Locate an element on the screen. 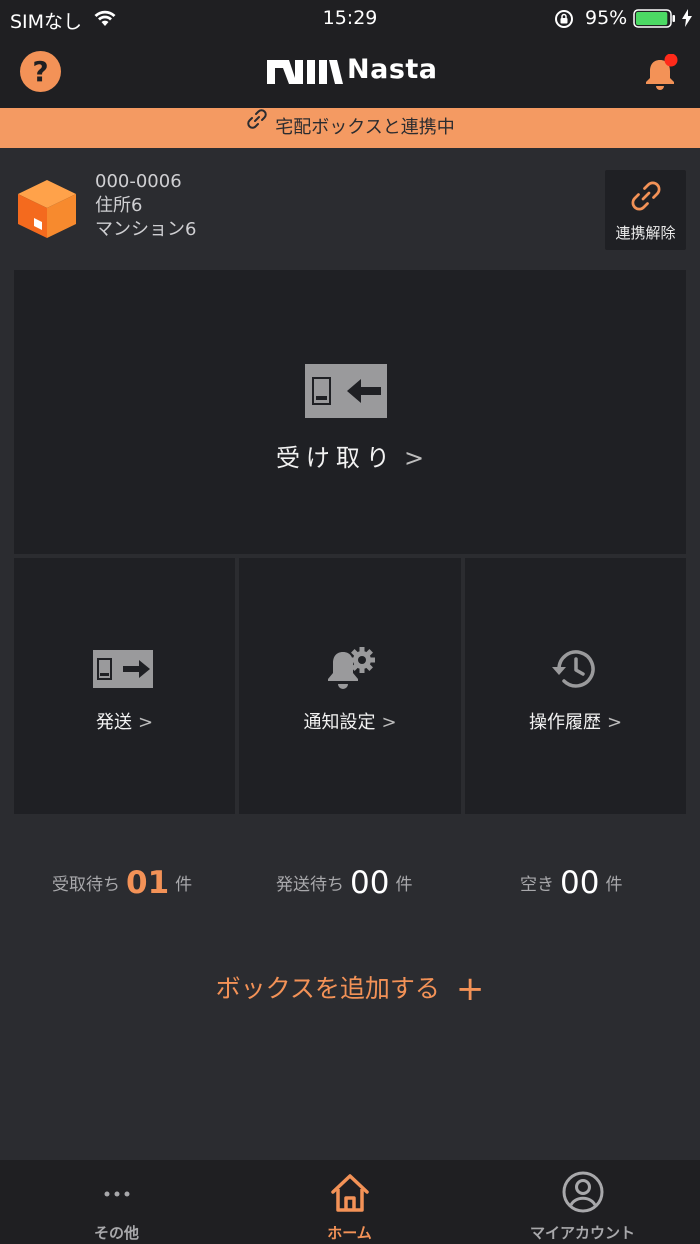 The height and width of the screenshot is (1244, 700). notification-settings-label: 通知設定 is located at coordinates (339, 722).